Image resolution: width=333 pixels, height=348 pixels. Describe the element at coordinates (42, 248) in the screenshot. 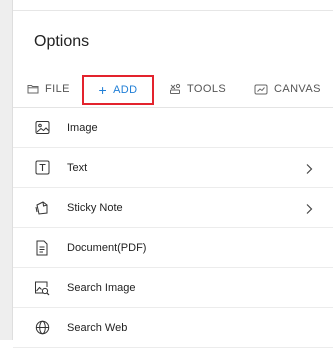

I see `document-icon` at that location.